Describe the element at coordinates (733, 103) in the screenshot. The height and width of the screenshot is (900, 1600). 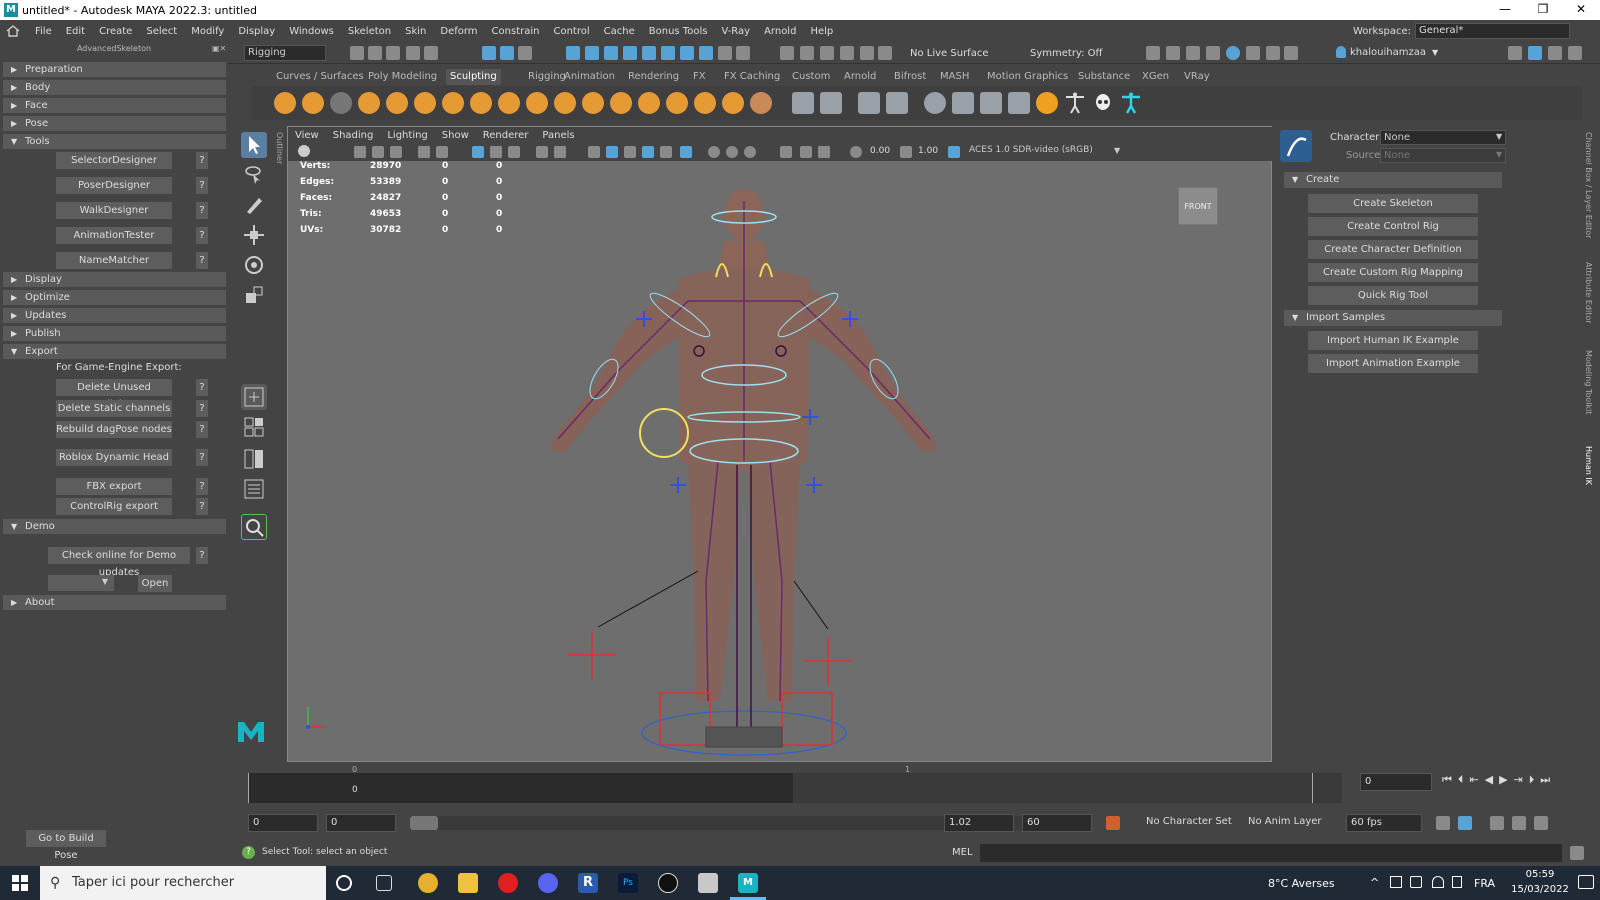
I see `amplify-tool-icon` at that location.